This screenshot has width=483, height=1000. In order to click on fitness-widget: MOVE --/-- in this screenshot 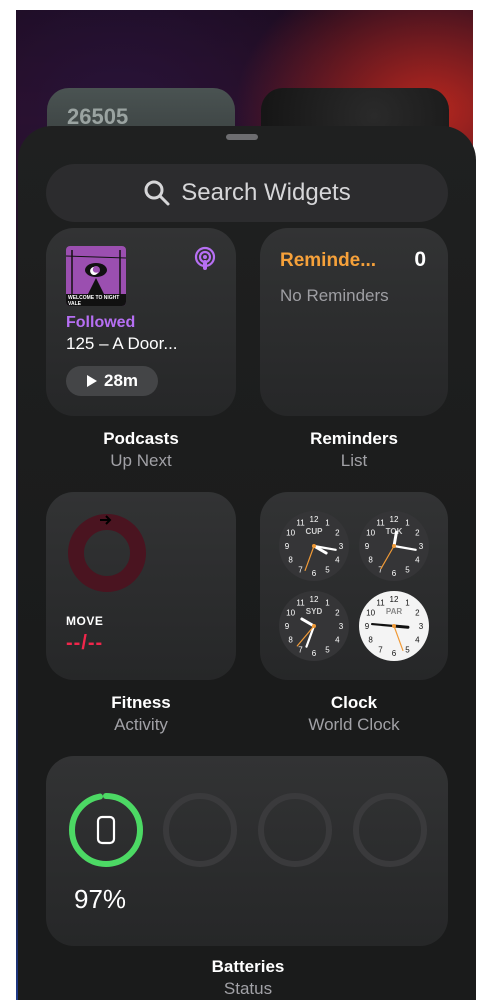, I will do `click(141, 586)`.